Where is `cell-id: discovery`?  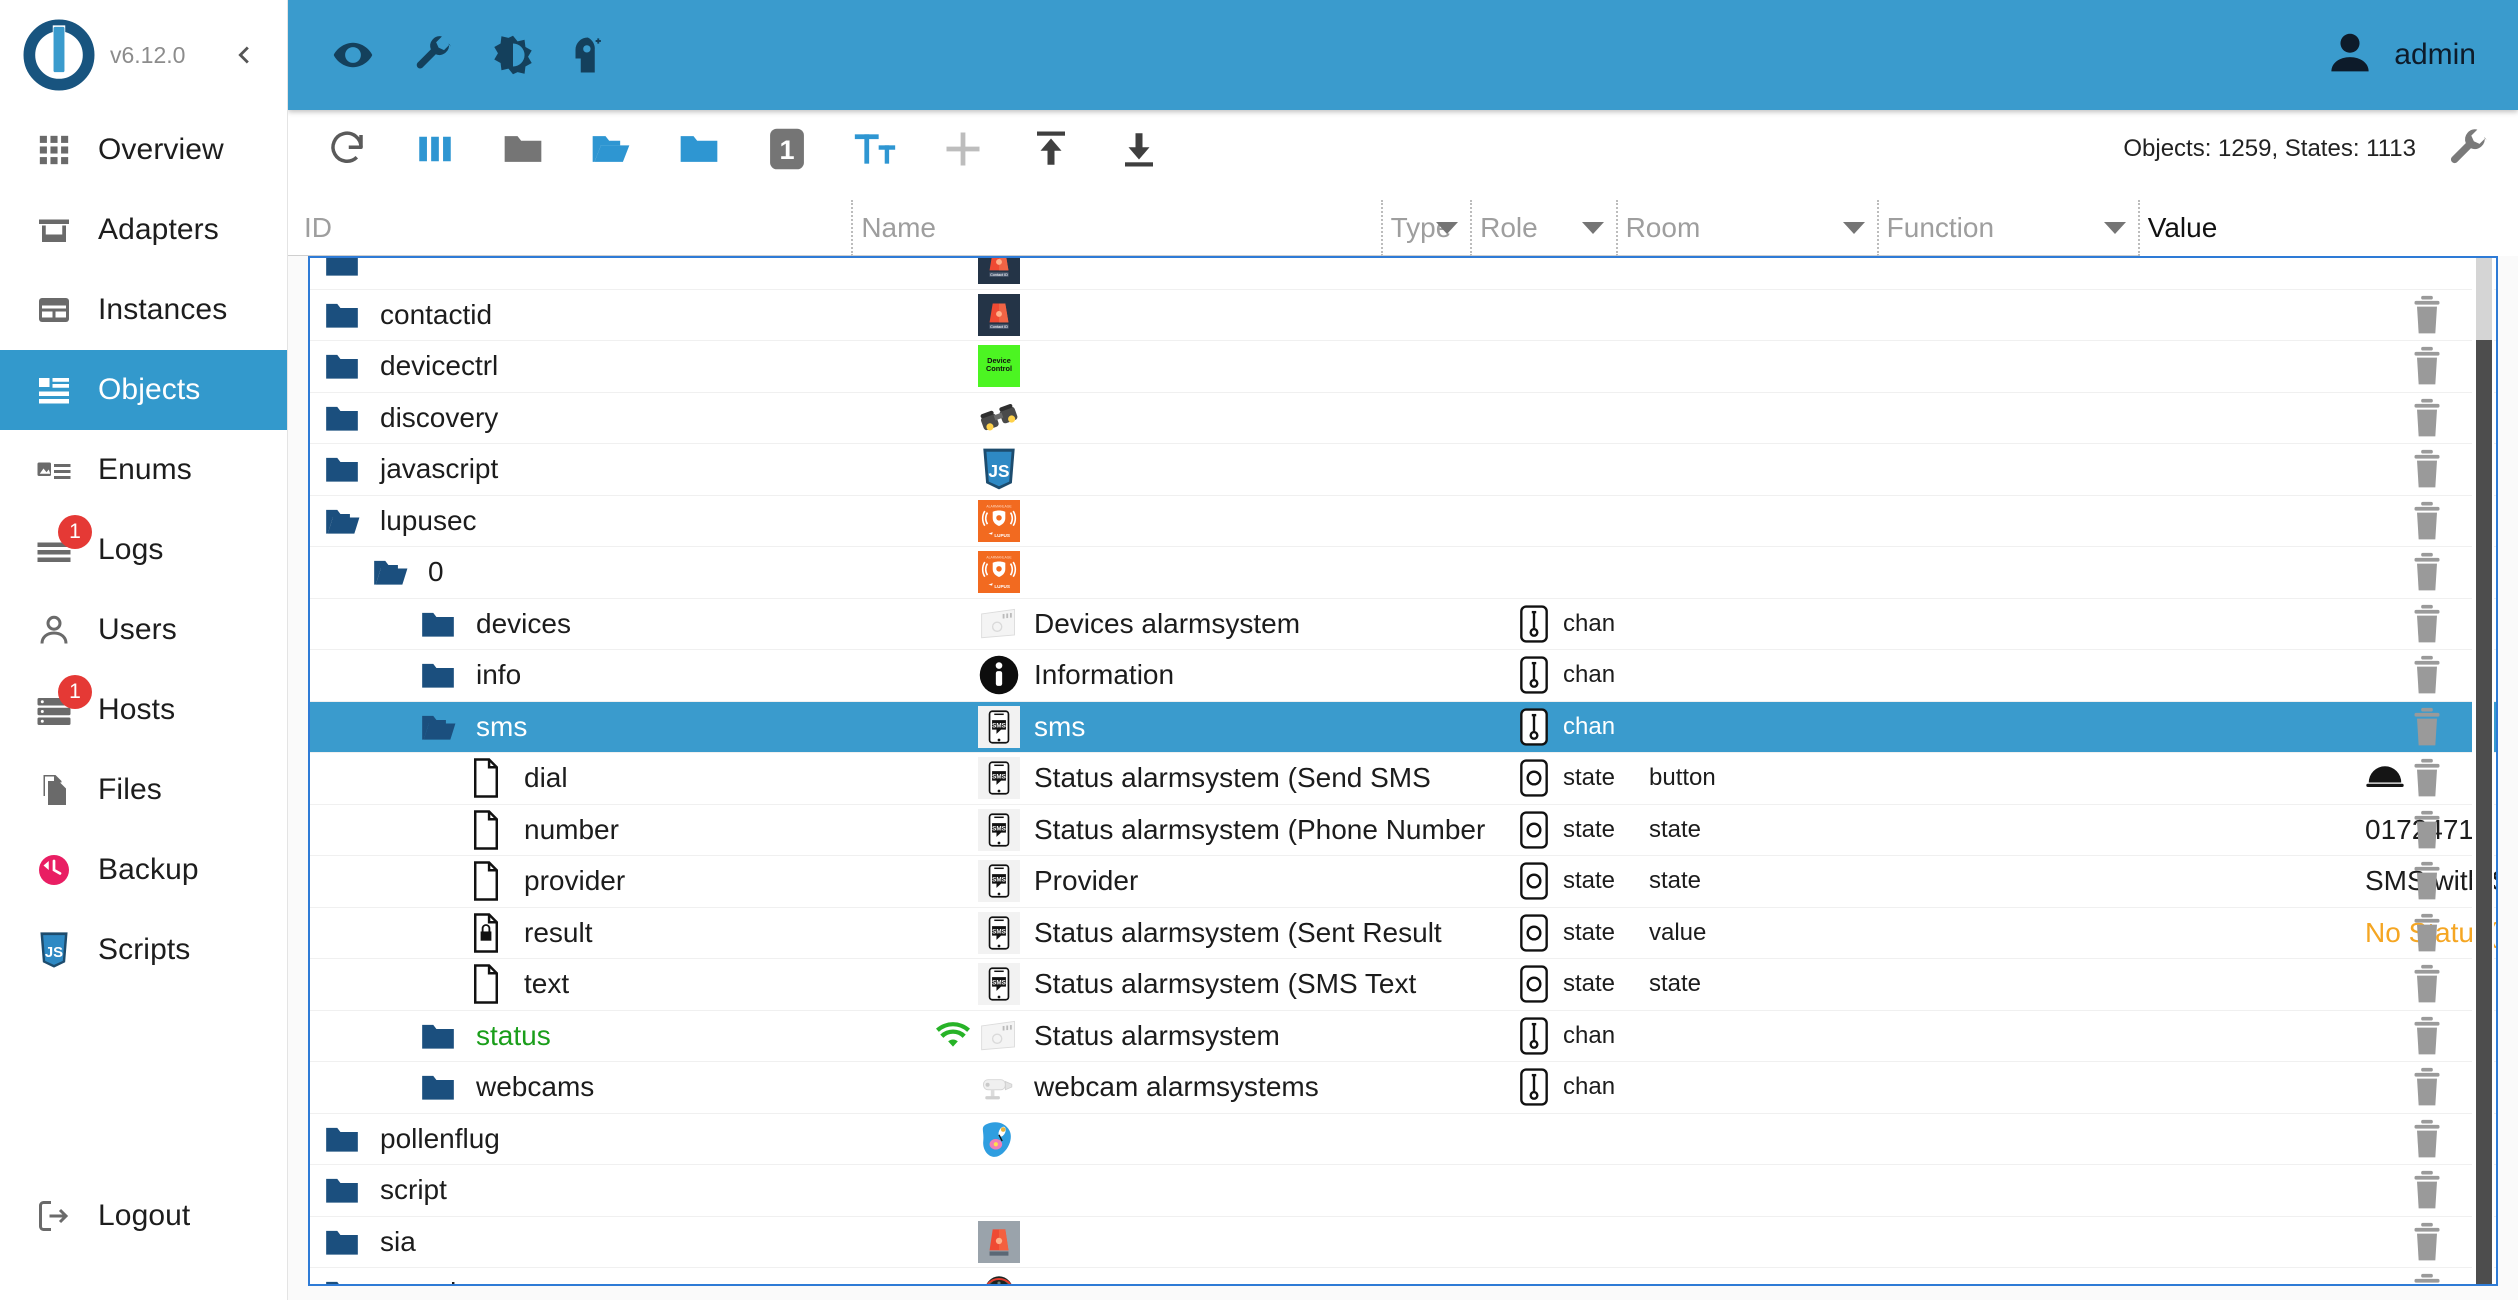 cell-id: discovery is located at coordinates (621, 418).